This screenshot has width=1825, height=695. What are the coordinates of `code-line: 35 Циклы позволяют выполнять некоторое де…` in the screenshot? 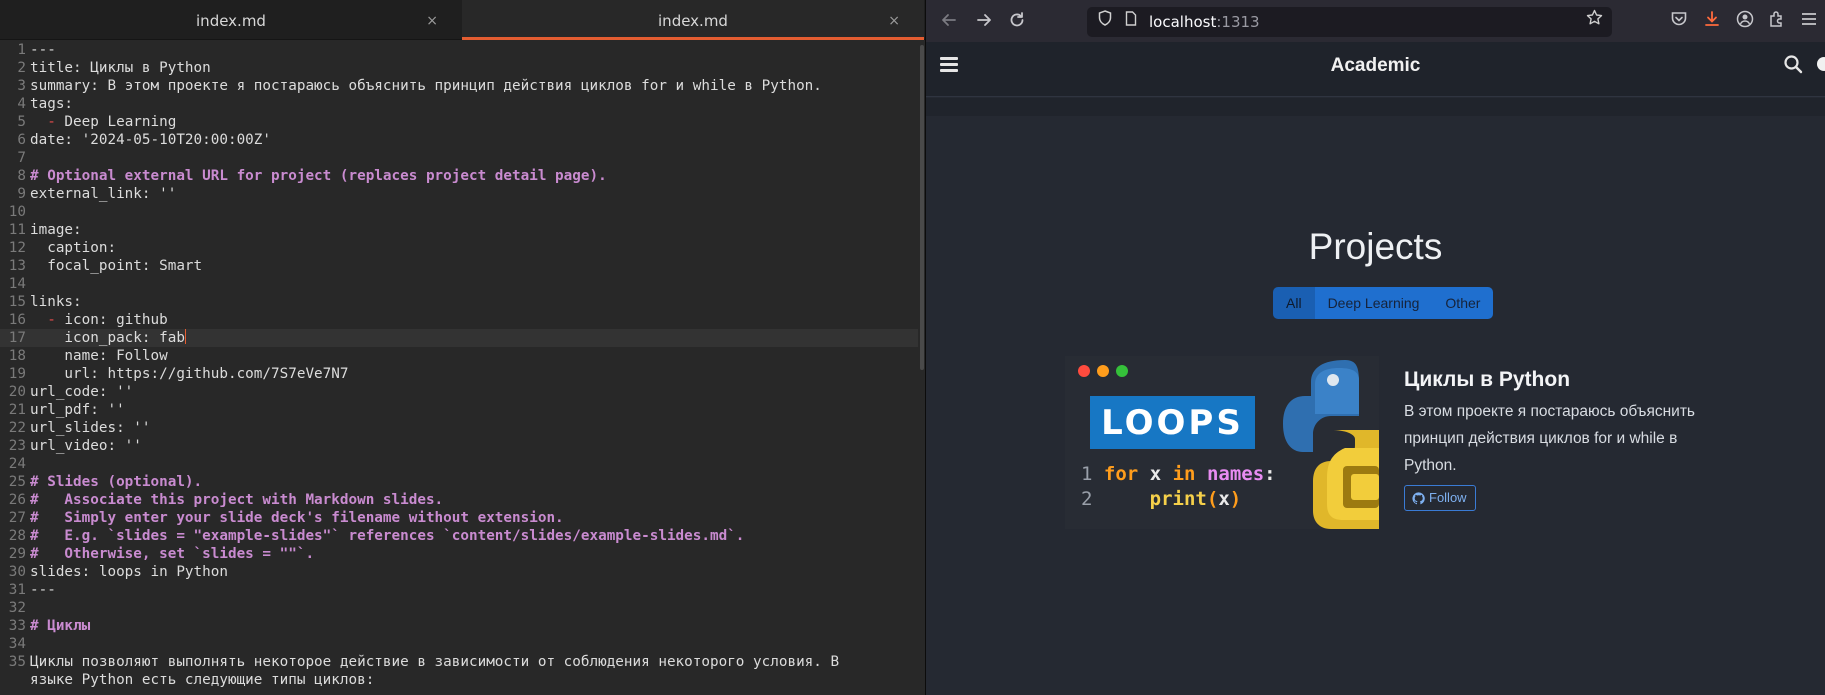 It's located at (459, 662).